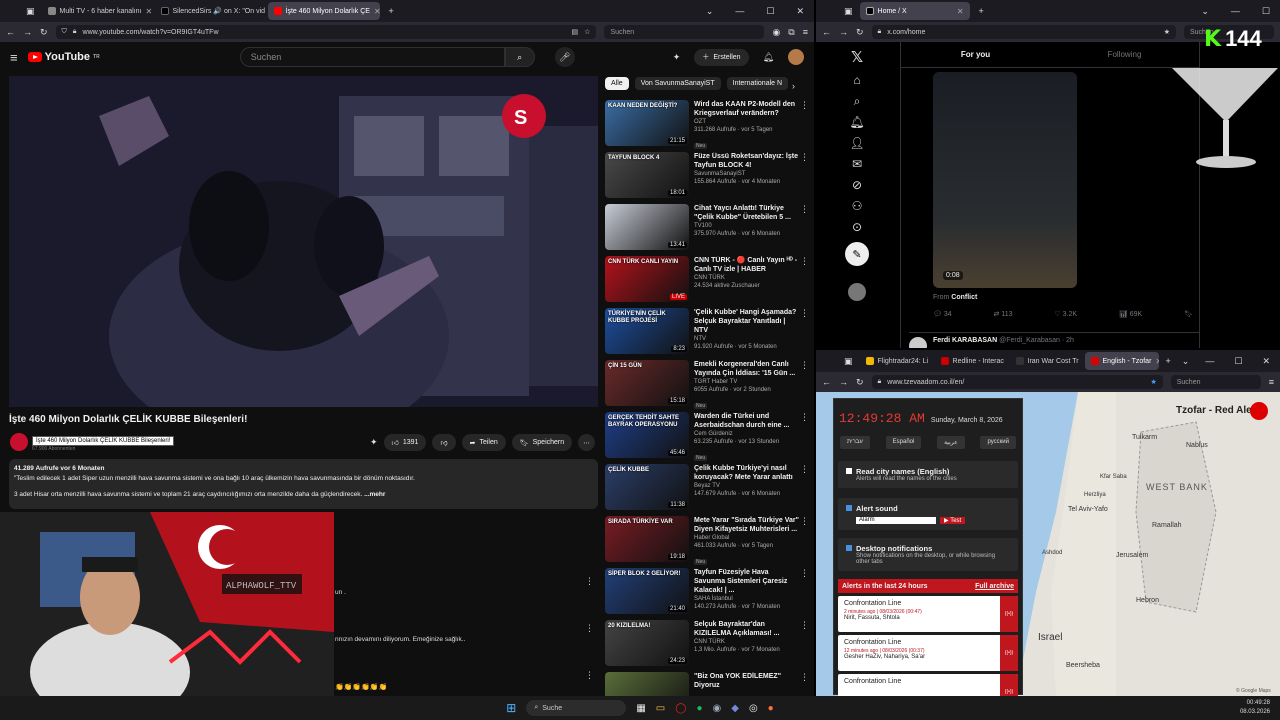  I want to click on channel-name: Beyaz TV, so click(747, 486).